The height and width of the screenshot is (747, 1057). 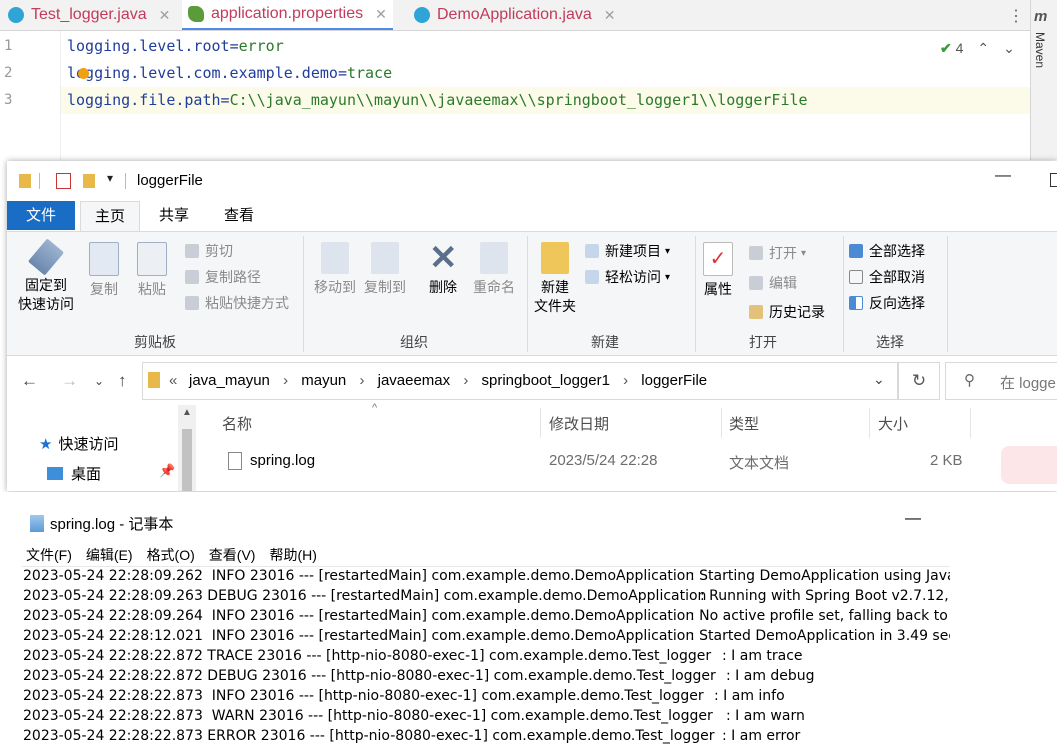 What do you see at coordinates (8, 100) in the screenshot?
I see `line-number: 3` at bounding box center [8, 100].